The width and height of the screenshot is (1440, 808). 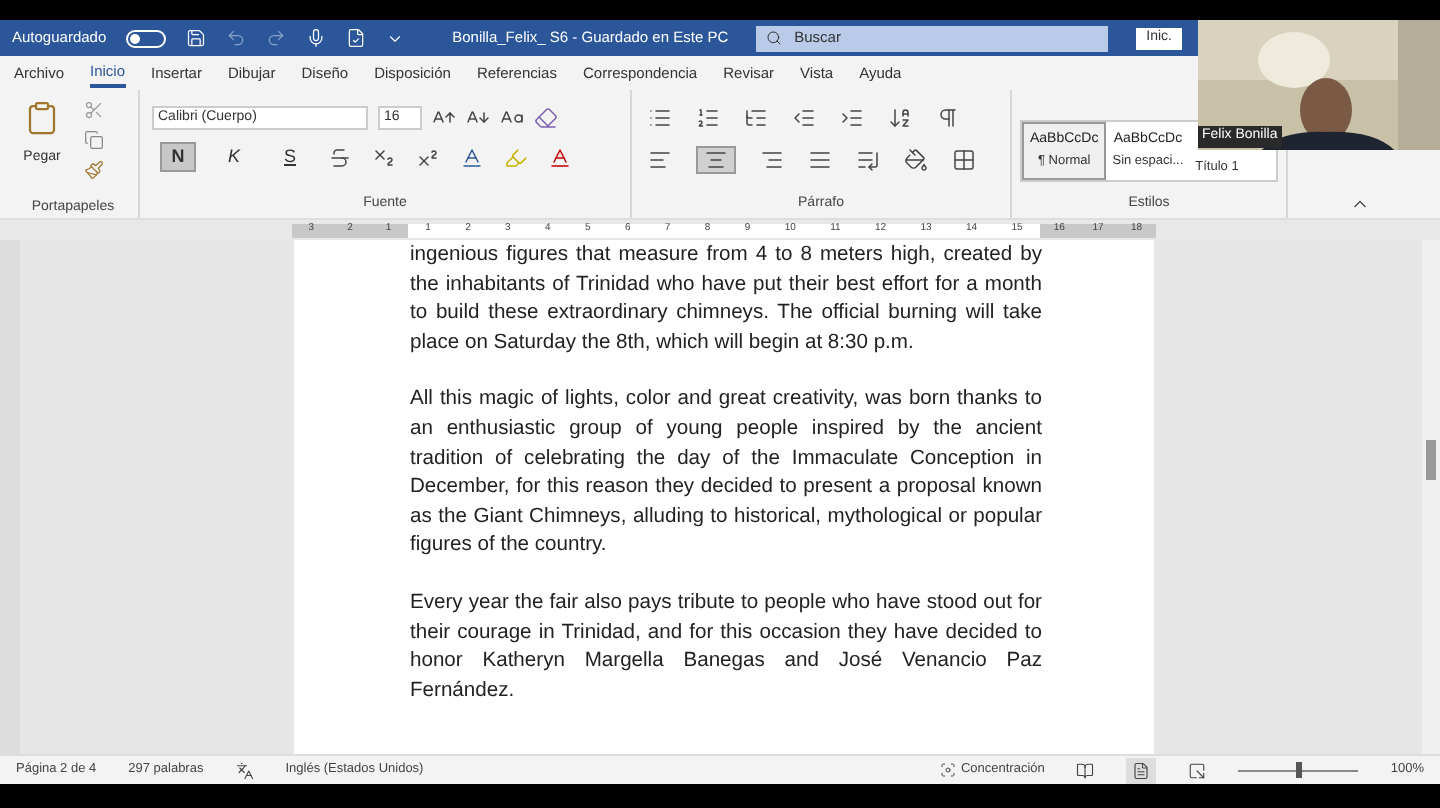 I want to click on autosave-toggle, so click(x=146, y=38).